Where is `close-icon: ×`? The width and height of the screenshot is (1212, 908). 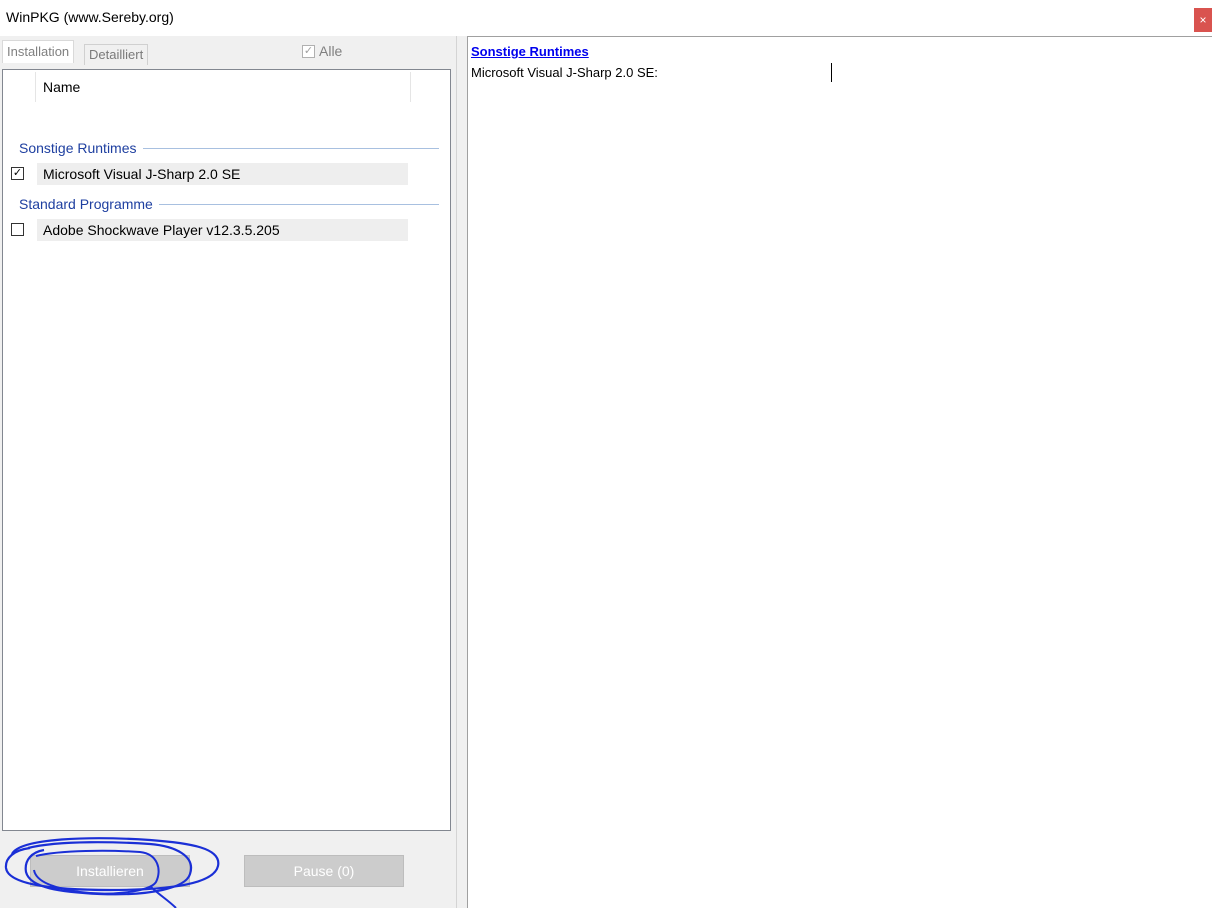 close-icon: × is located at coordinates (1203, 20).